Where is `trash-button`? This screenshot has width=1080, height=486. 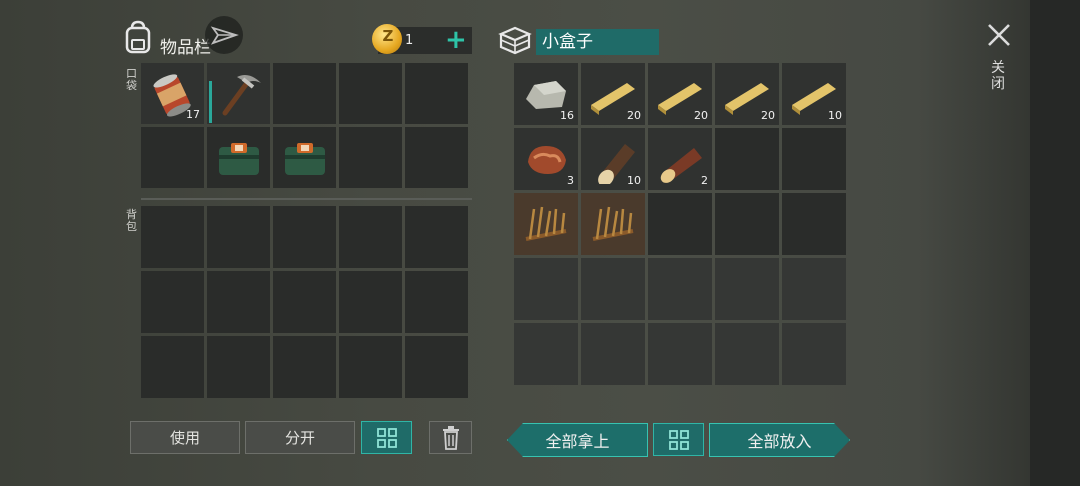 trash-button is located at coordinates (450, 437).